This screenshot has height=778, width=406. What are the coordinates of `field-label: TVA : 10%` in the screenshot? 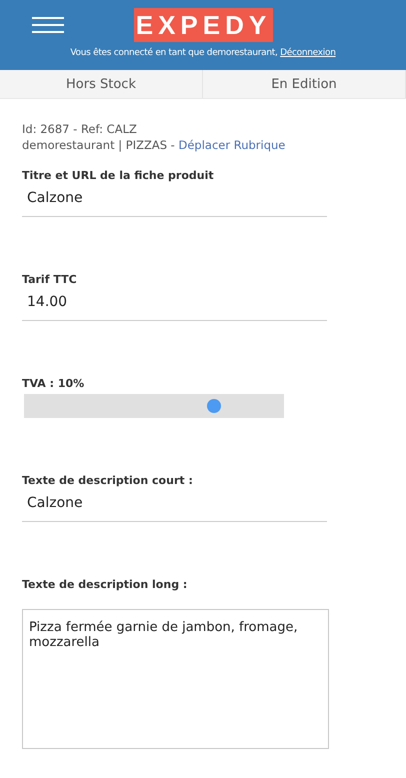 It's located at (54, 383).